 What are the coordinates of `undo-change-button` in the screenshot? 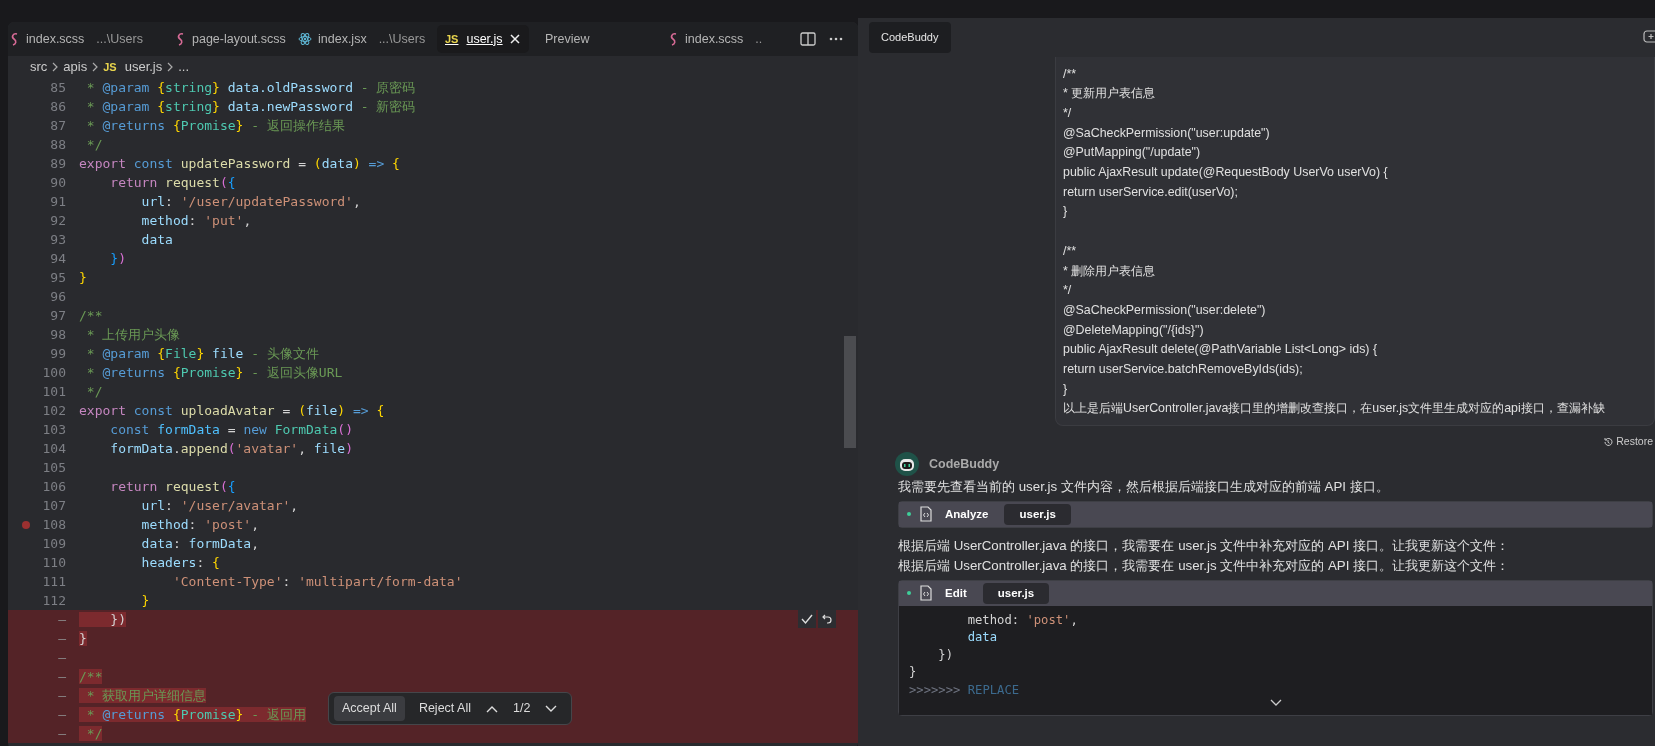 It's located at (827, 619).